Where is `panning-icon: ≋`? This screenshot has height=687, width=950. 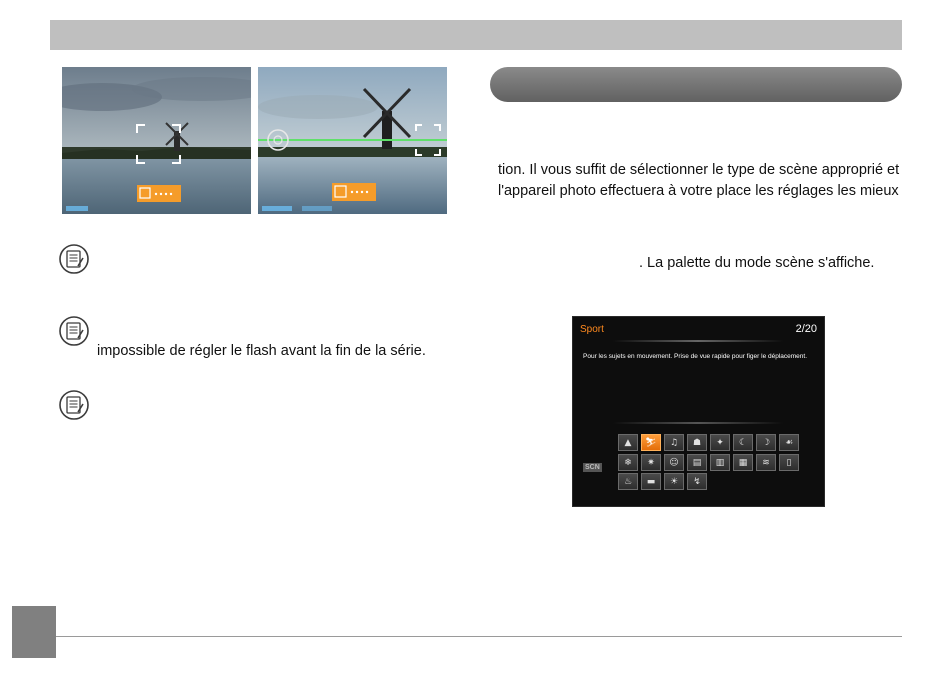 panning-icon: ≋ is located at coordinates (766, 462).